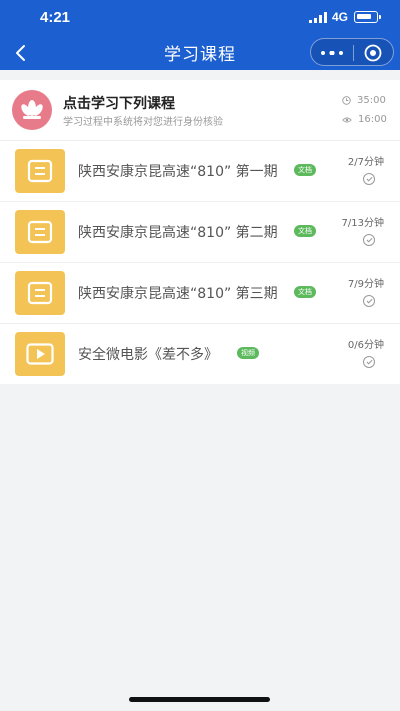  Describe the element at coordinates (178, 294) in the screenshot. I see `course-title: 陕西安康京昆高速“810” 第三期` at that location.